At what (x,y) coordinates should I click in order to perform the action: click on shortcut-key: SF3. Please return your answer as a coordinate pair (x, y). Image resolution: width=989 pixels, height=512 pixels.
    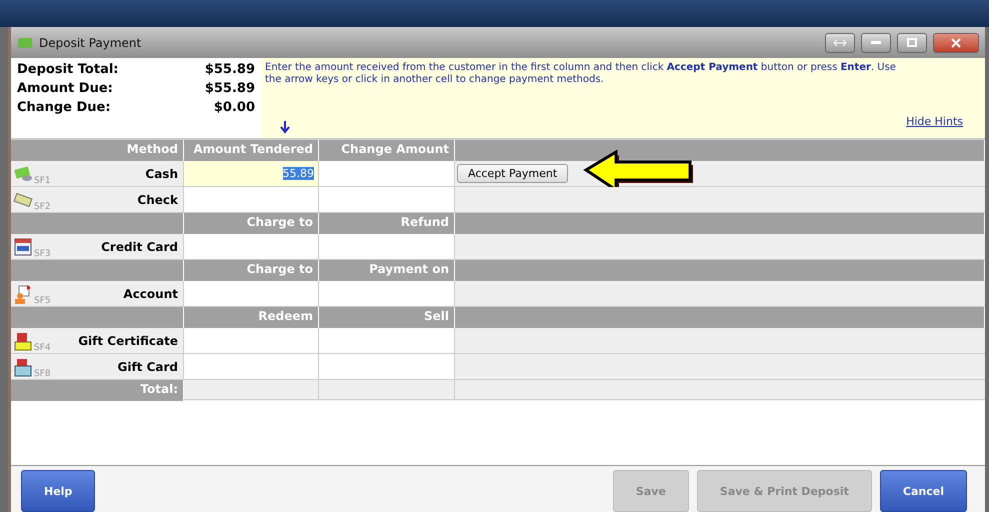
    Looking at the image, I should click on (42, 254).